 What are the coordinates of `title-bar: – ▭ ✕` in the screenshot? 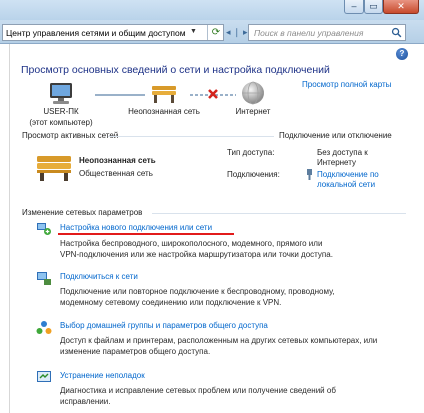 It's located at (212, 10).